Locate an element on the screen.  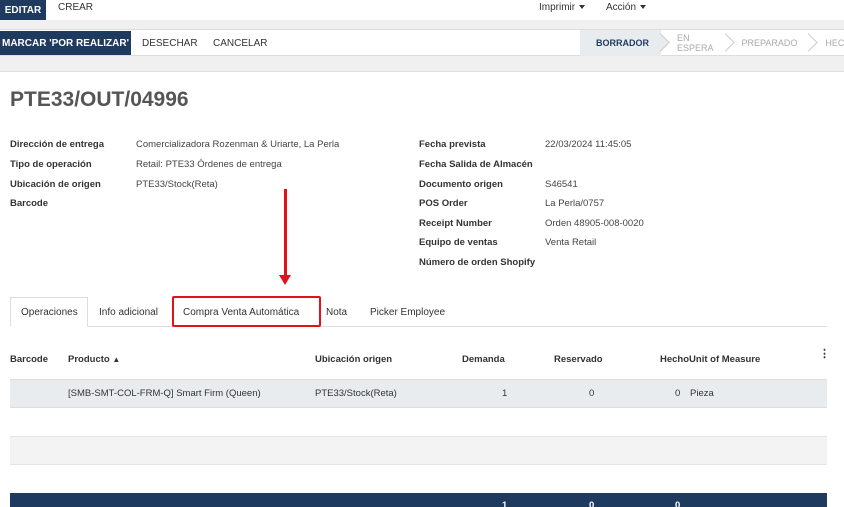
field-label-delivery-address: Dirección de entrega is located at coordinates (57, 144).